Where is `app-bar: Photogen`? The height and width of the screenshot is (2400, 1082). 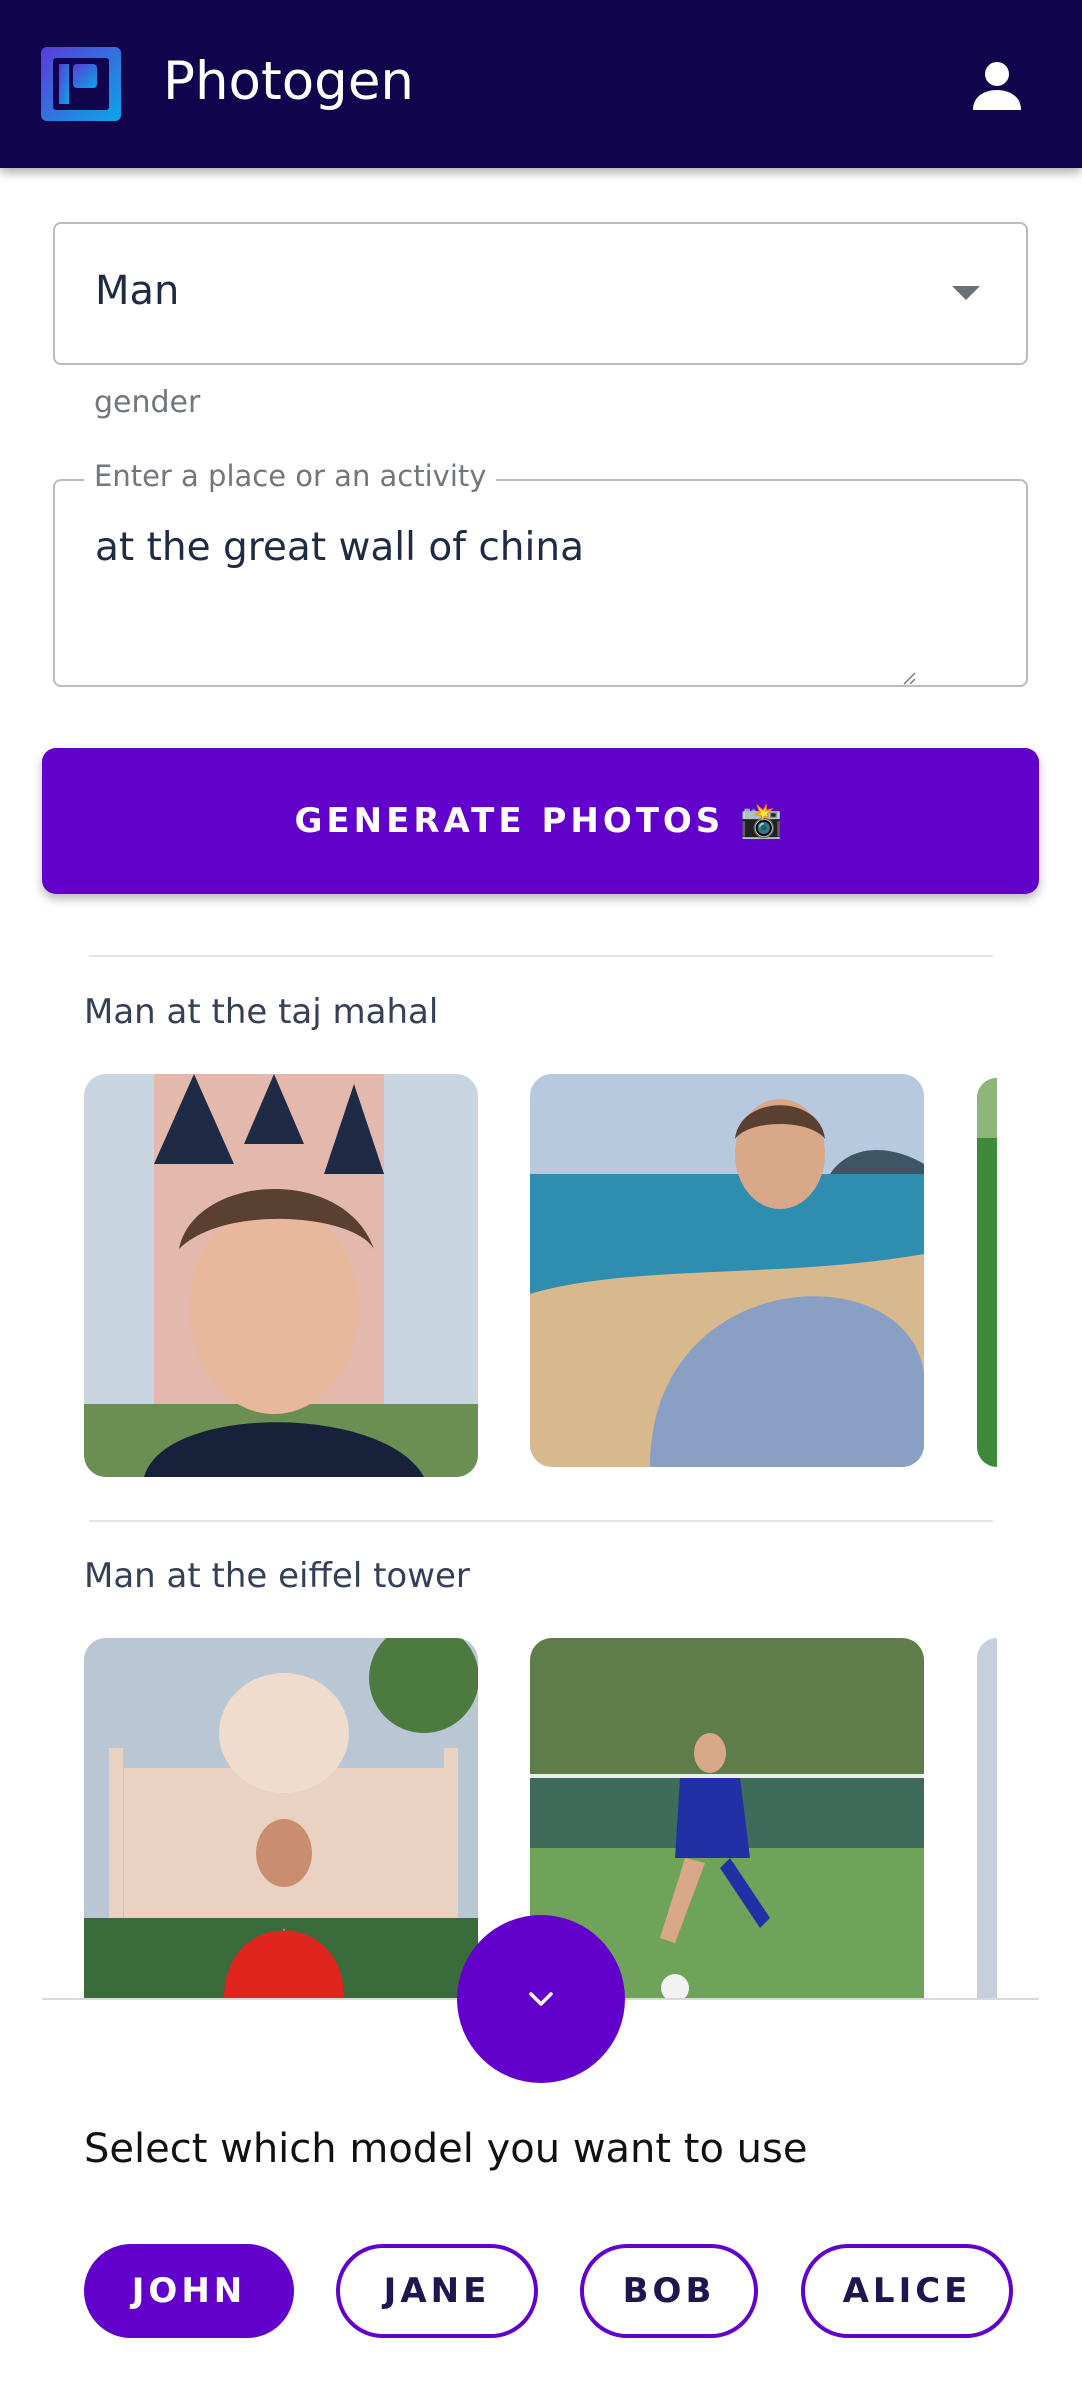
app-bar: Photogen is located at coordinates (541, 84).